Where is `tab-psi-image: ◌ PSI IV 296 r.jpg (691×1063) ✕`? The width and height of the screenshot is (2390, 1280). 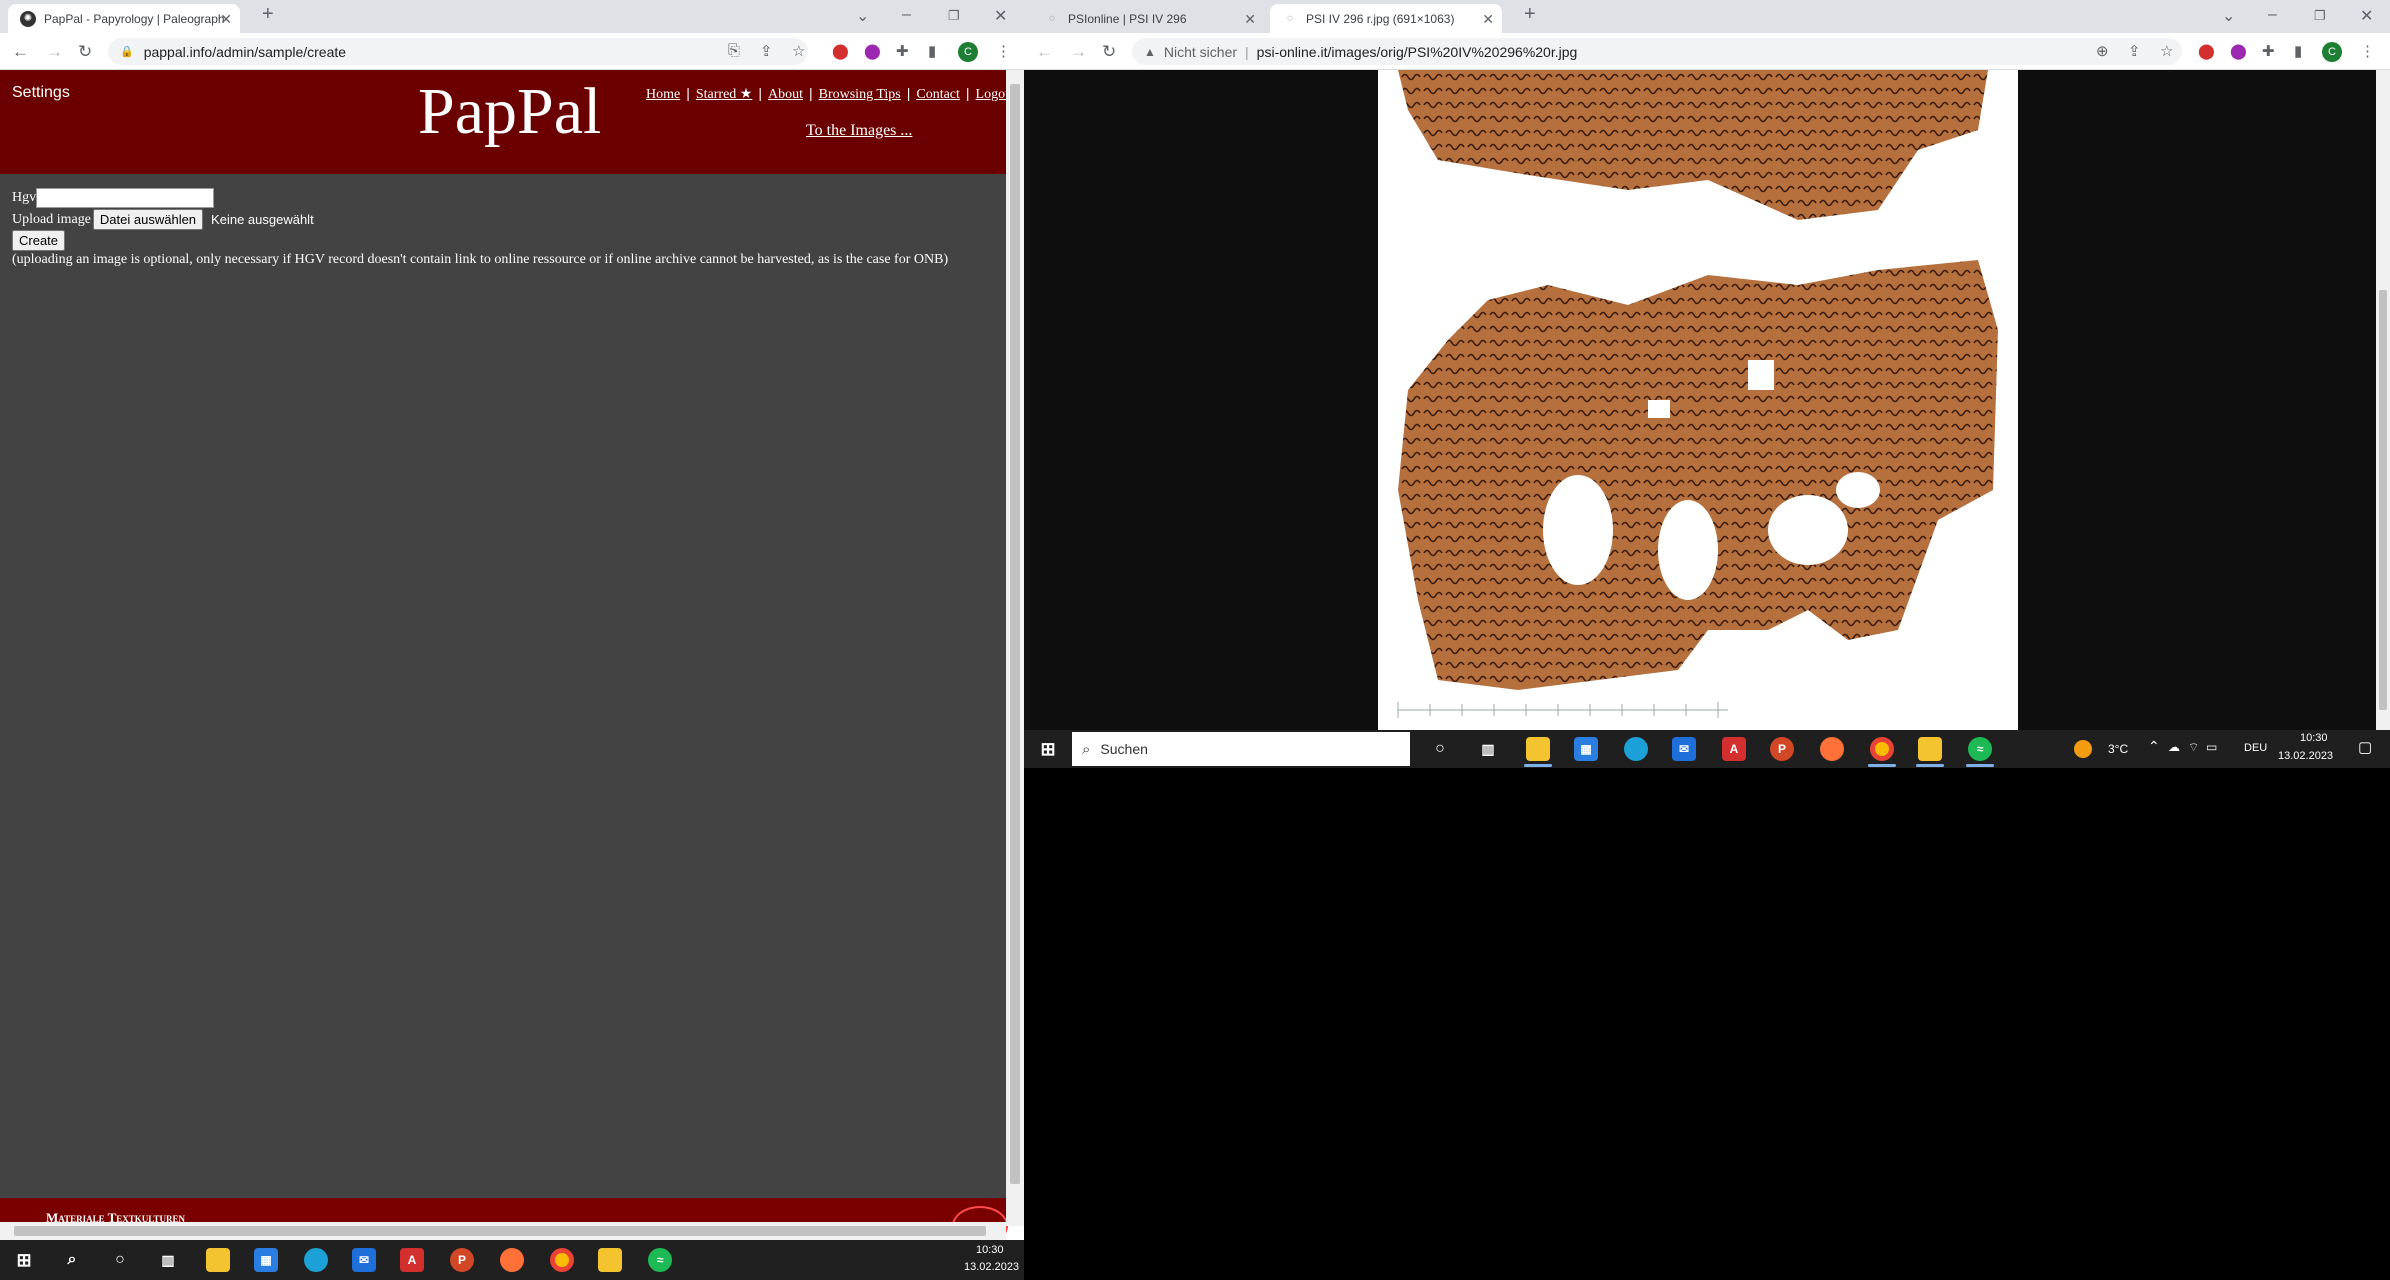
tab-psi-image: ◌ PSI IV 296 r.jpg (691×1063) ✕ is located at coordinates (1386, 18).